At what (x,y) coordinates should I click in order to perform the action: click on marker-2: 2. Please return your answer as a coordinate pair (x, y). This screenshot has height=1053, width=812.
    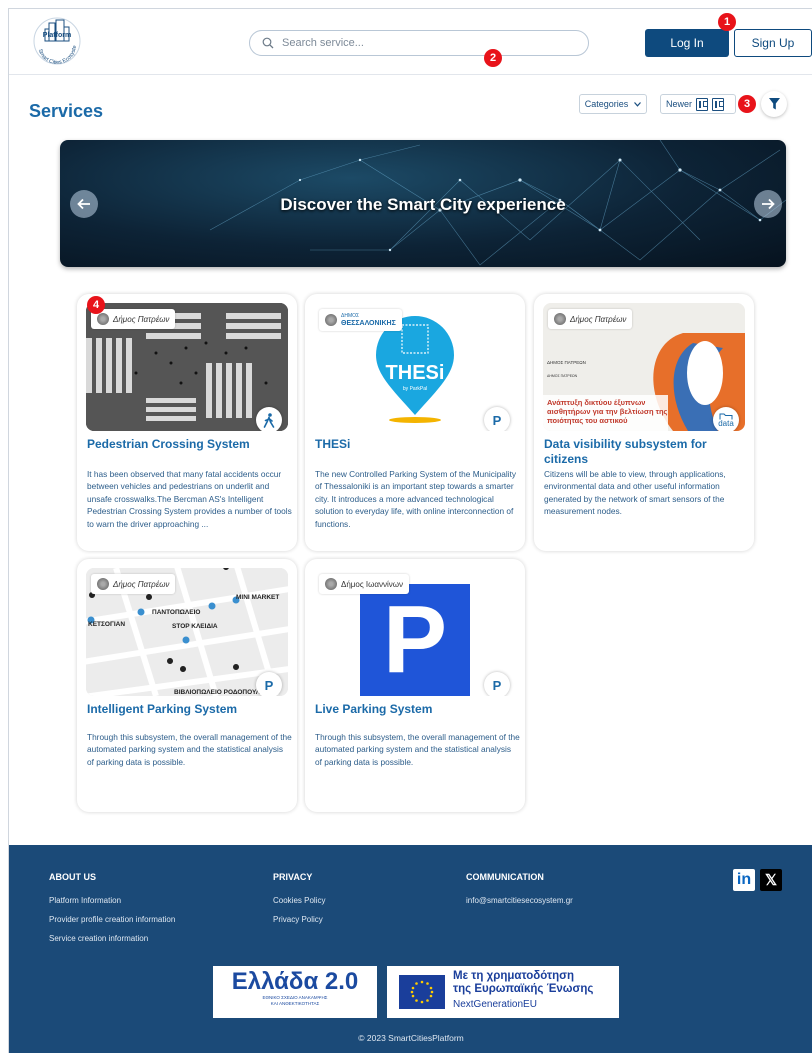
    Looking at the image, I should click on (493, 58).